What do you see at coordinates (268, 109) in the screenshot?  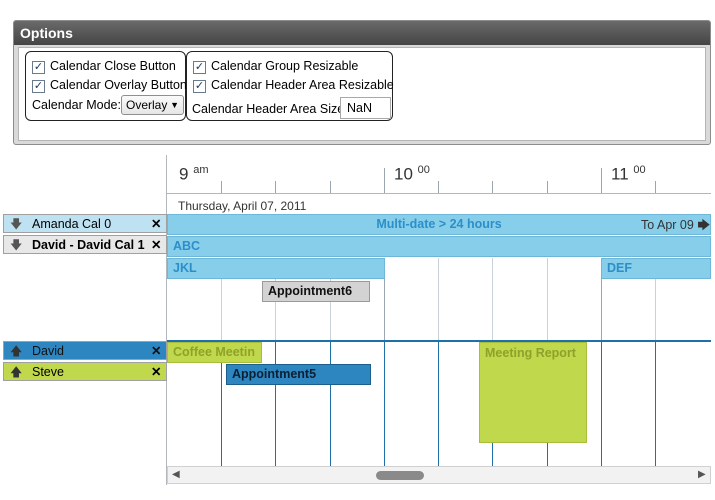 I see `header-size-label: Calendar Header Area Size` at bounding box center [268, 109].